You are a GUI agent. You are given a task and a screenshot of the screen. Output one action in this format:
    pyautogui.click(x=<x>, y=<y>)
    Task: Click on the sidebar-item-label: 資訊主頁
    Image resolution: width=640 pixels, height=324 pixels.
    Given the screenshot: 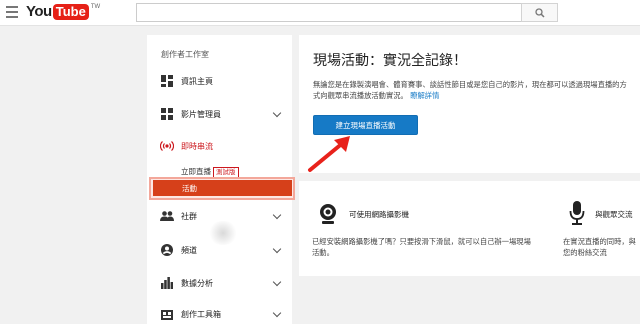 What is the action you would take?
    pyautogui.click(x=197, y=81)
    